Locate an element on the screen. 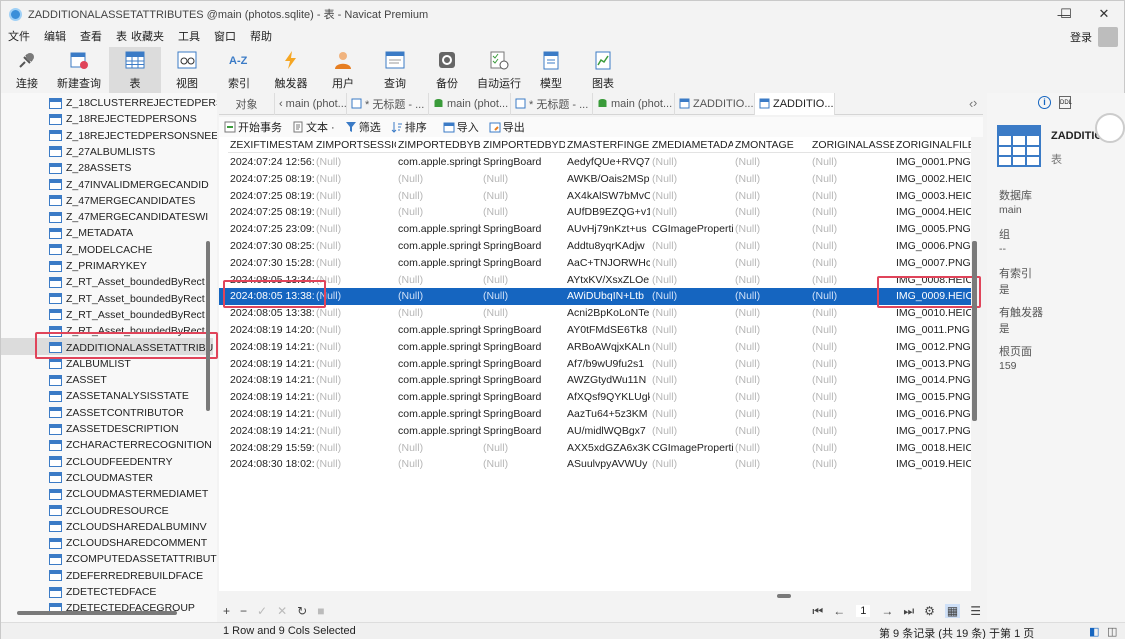  table-cell: Af7/b9wU9fu2s1 is located at coordinates (607, 364).